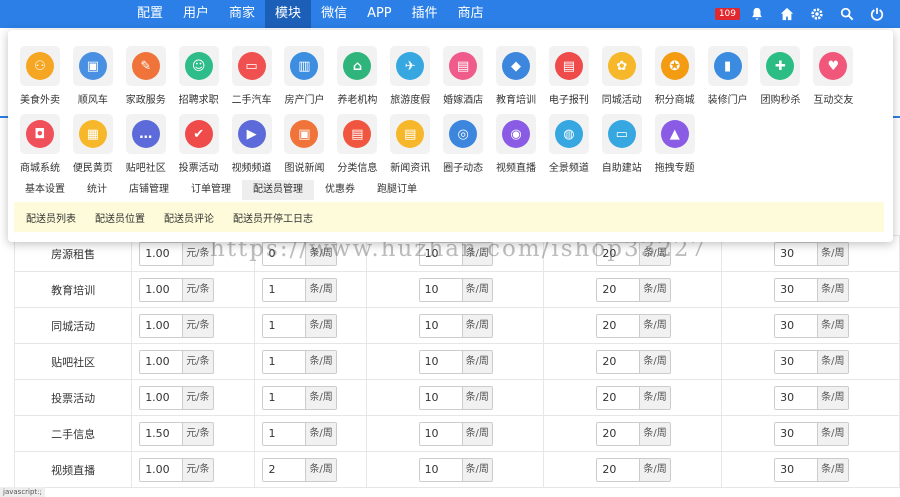 Image resolution: width=900 pixels, height=497 pixels. What do you see at coordinates (410, 100) in the screenshot?
I see `module-label: 旅游度假` at bounding box center [410, 100].